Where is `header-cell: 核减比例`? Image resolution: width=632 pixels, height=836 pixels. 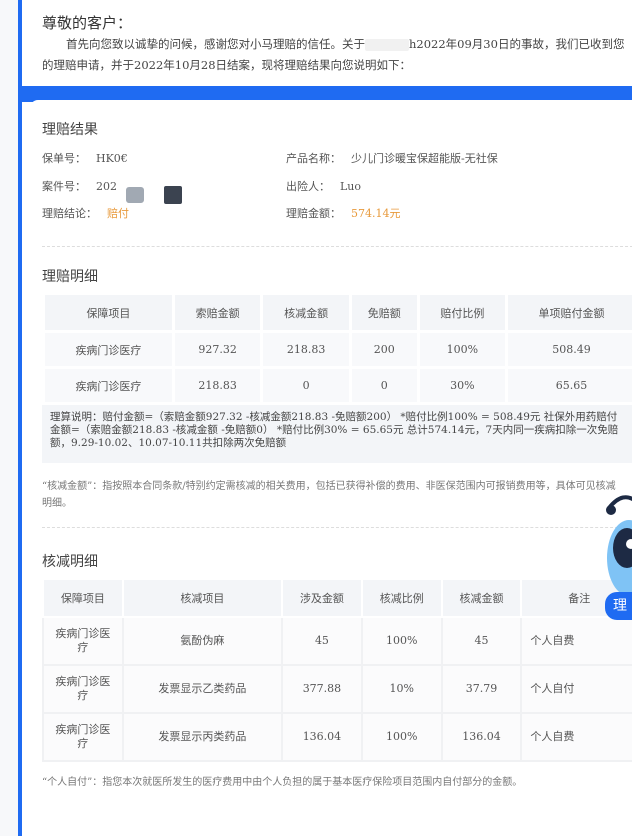
header-cell: 核减比例 is located at coordinates (401, 598).